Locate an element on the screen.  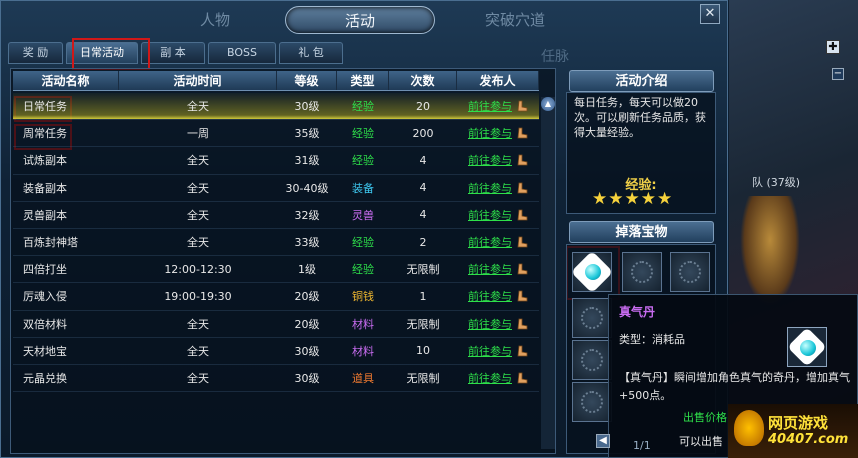
collapse-icon: − is located at coordinates (838, 74).